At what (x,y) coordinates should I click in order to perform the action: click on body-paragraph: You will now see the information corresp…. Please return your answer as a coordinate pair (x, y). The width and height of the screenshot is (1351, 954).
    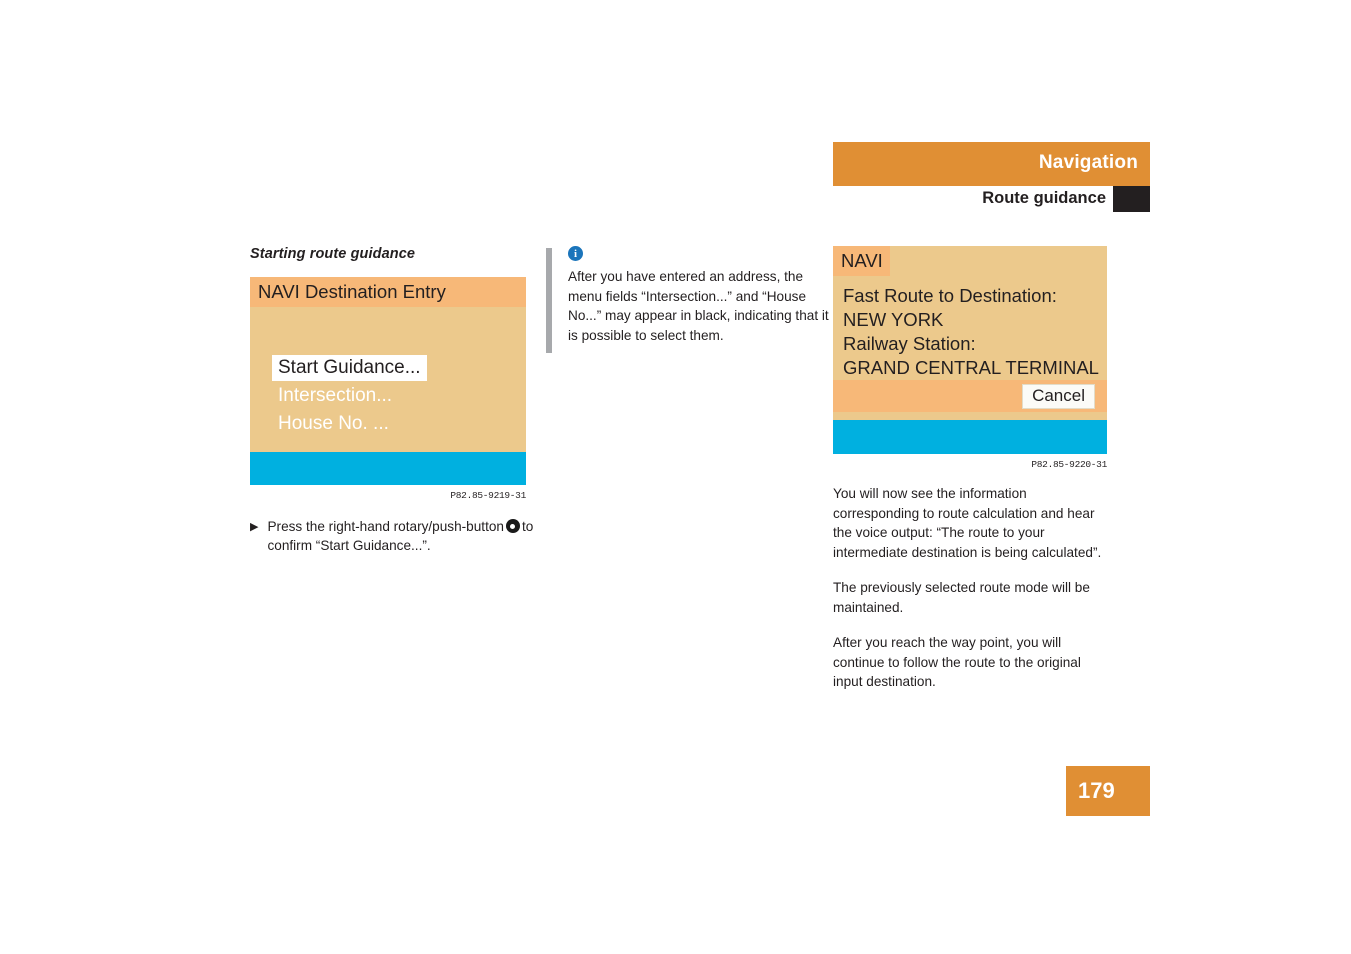
    Looking at the image, I should click on (967, 523).